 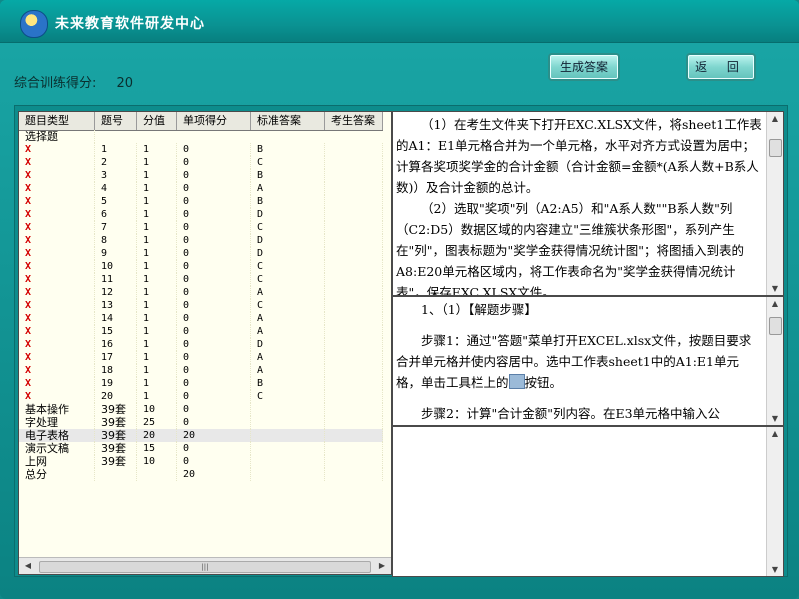 I want to click on question-number: 16, so click(x=116, y=344).